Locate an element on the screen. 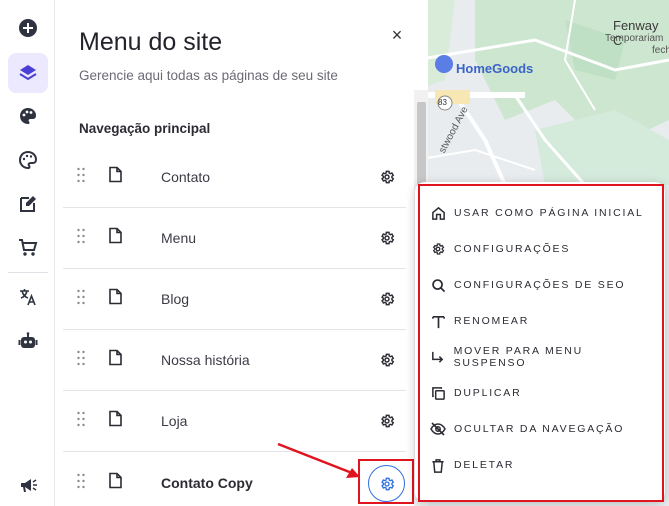 This screenshot has height=506, width=669. page-label: Menu is located at coordinates (179, 238).